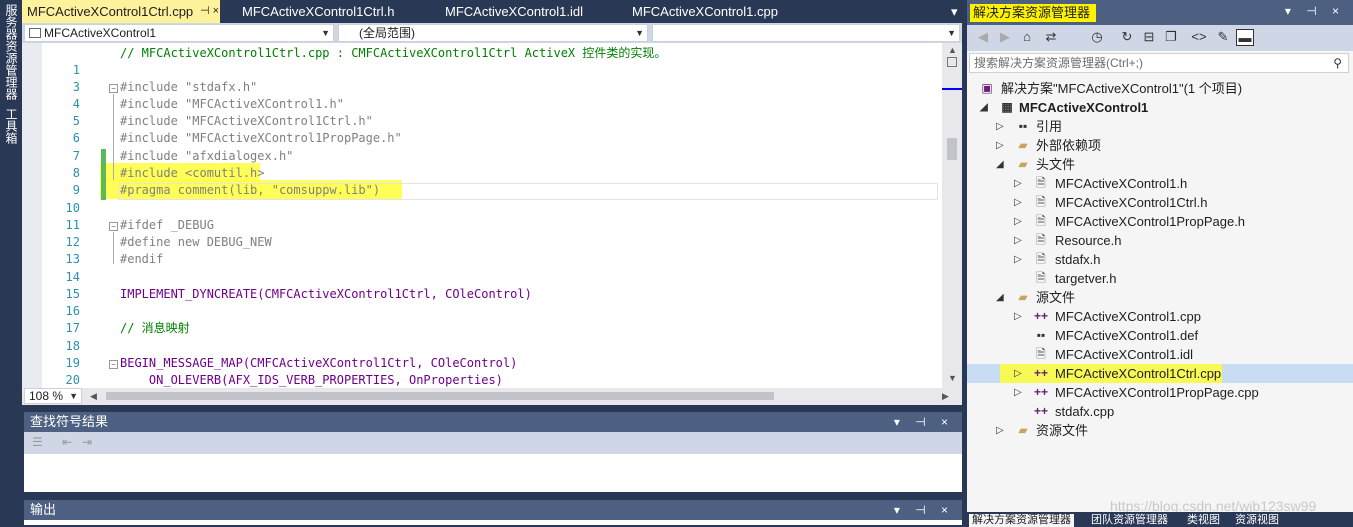 The height and width of the screenshot is (527, 1353). What do you see at coordinates (72, 242) in the screenshot?
I see `line-number: 12` at bounding box center [72, 242].